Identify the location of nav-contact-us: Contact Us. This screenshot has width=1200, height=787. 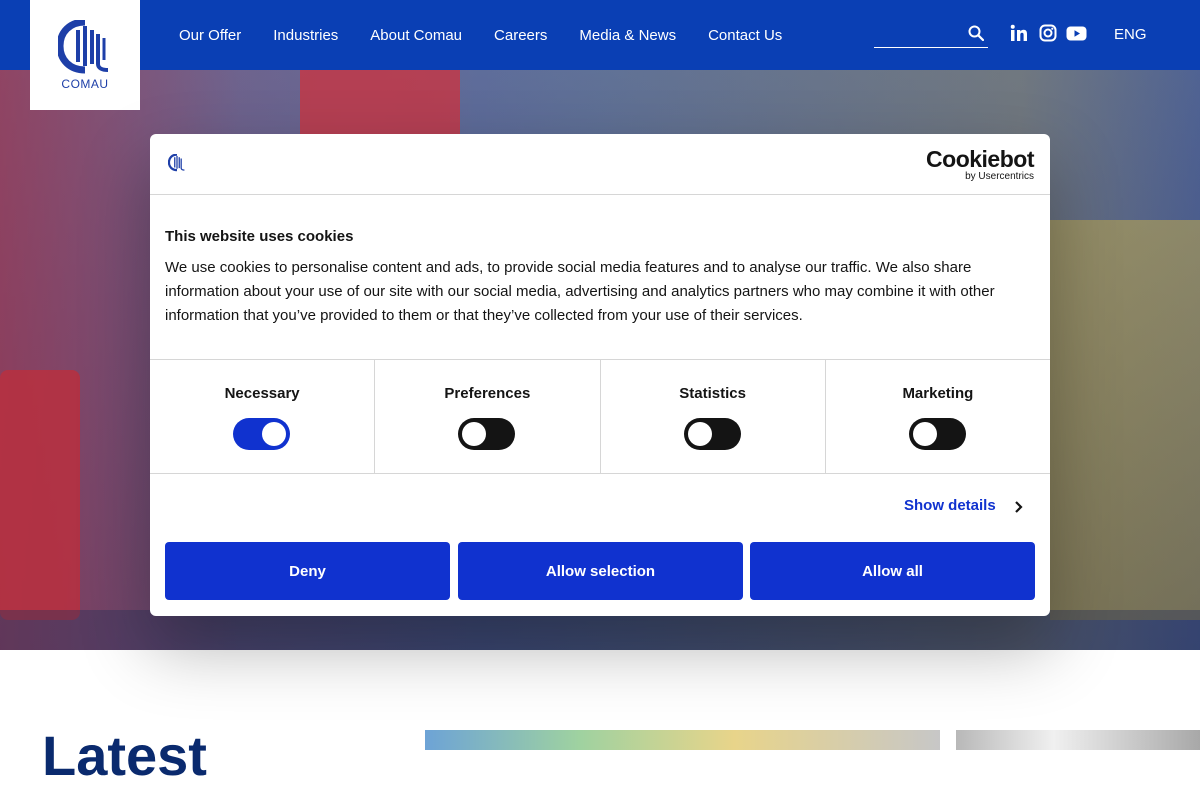
(745, 35).